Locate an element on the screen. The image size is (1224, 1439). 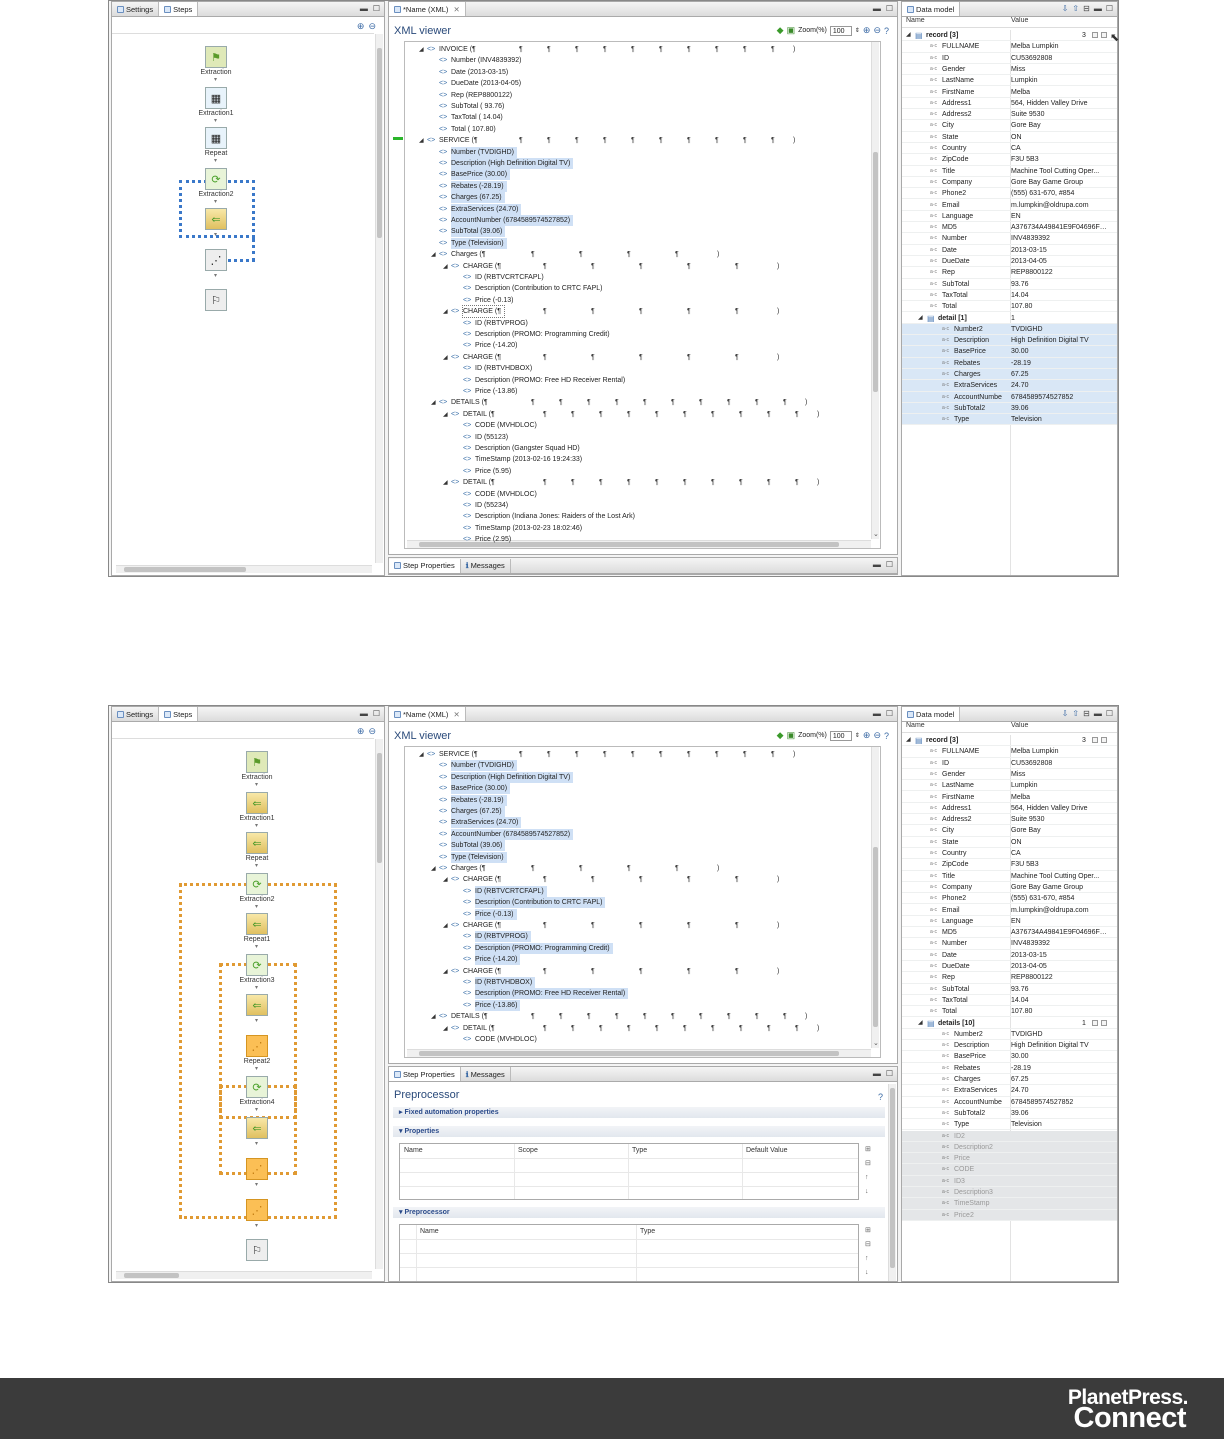
step-flag: ⚑ is located at coordinates (216, 57).